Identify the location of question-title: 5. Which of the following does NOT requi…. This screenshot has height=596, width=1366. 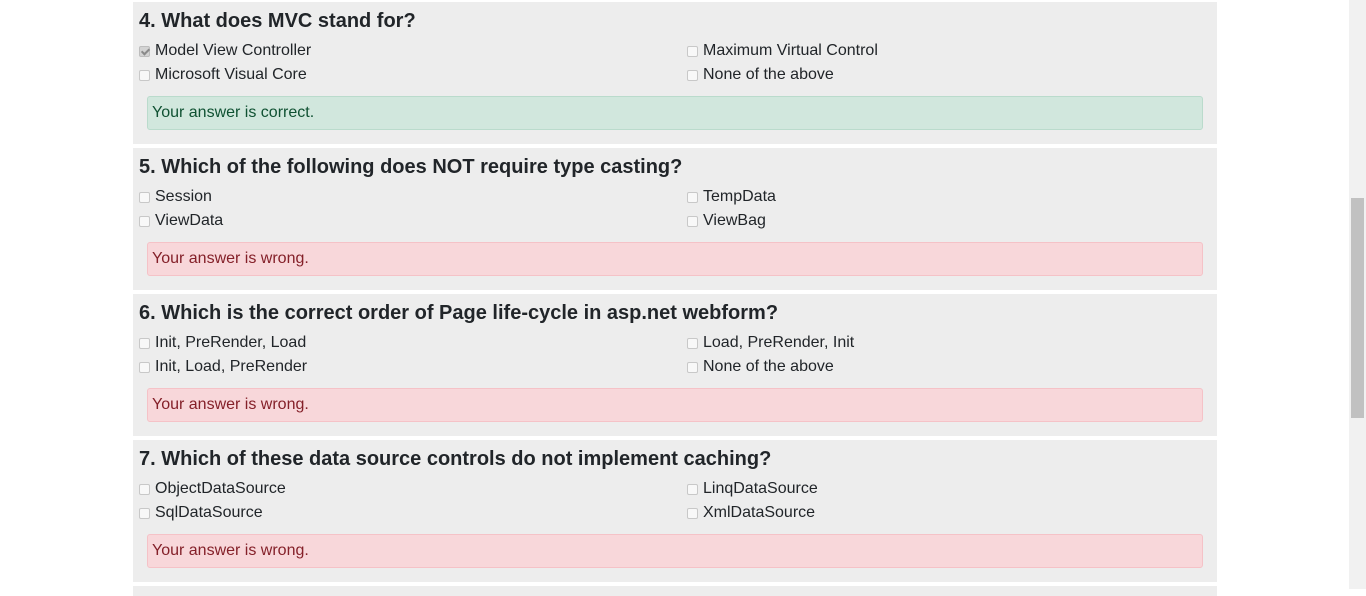
(411, 167).